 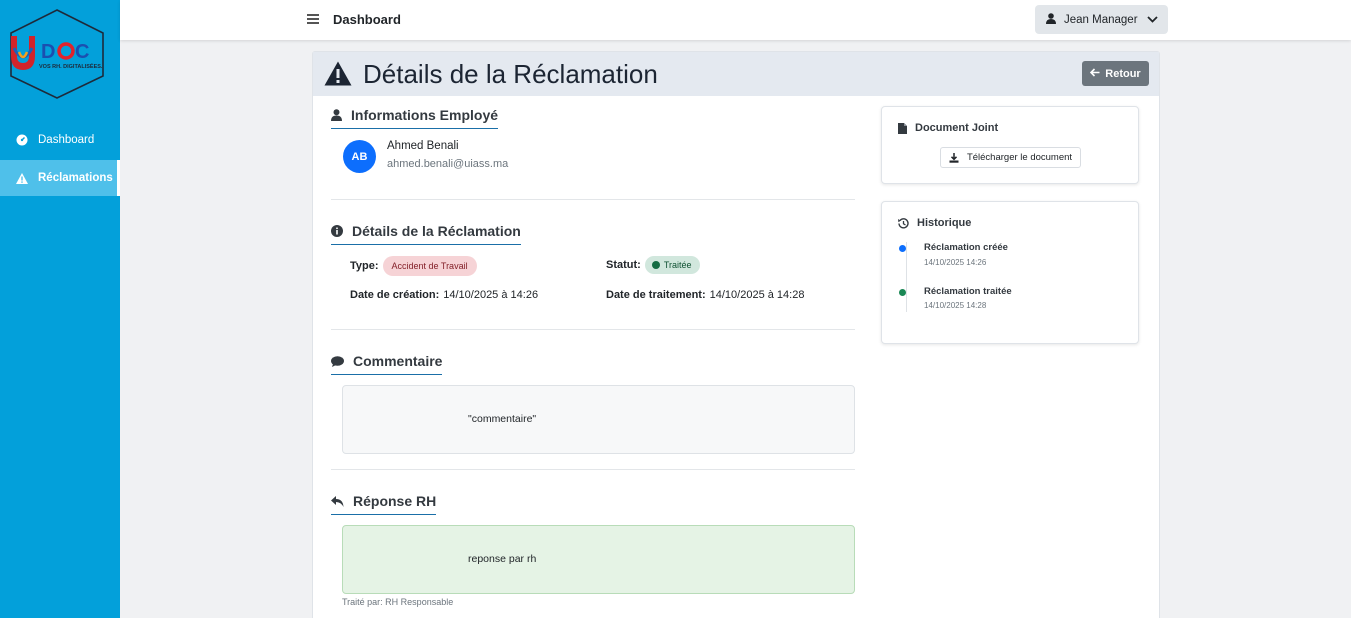 What do you see at coordinates (954, 157) in the screenshot?
I see `download-icon` at bounding box center [954, 157].